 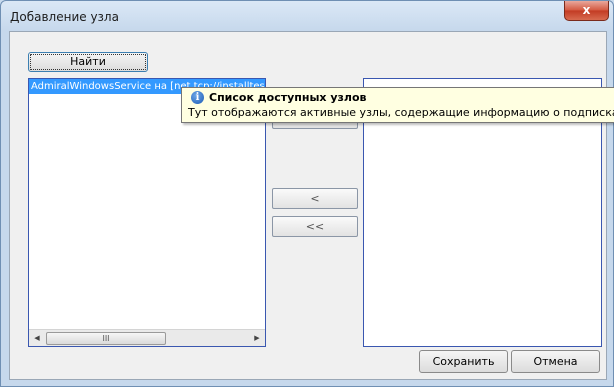 I want to click on save-button: Сохранить, so click(x=463, y=361).